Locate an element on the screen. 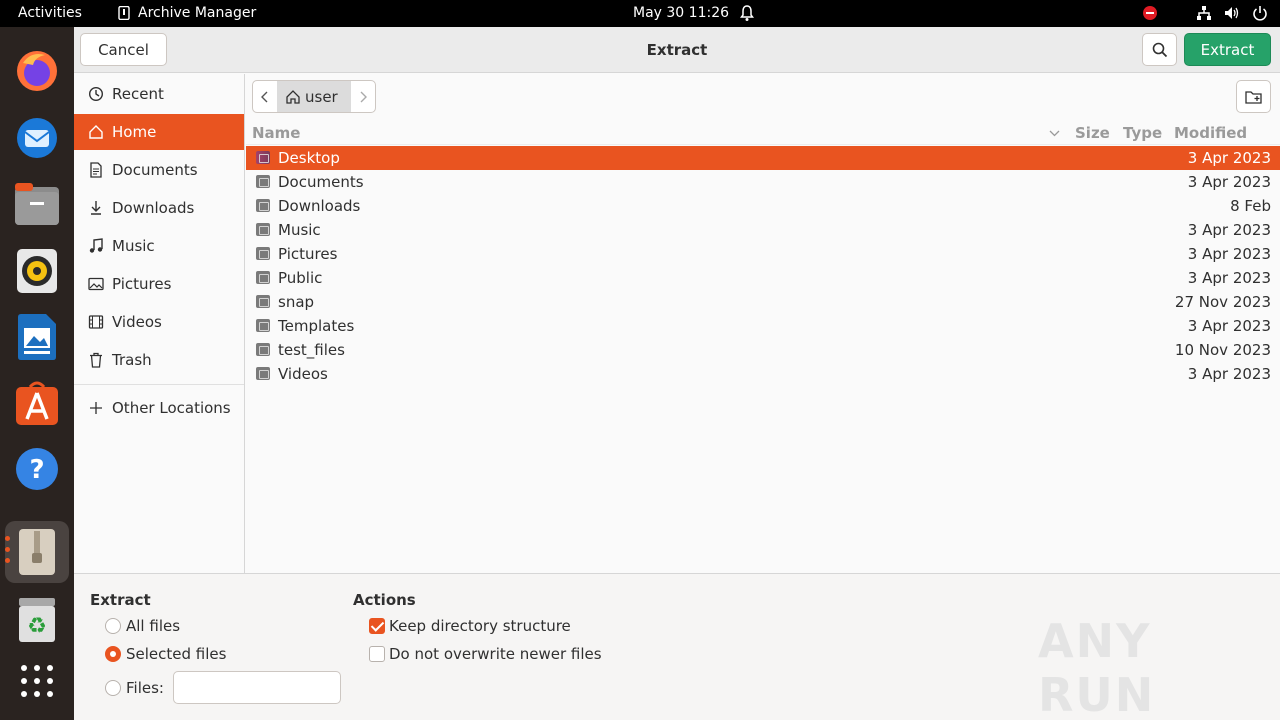  sidebar-item-label: Videos is located at coordinates (137, 322).